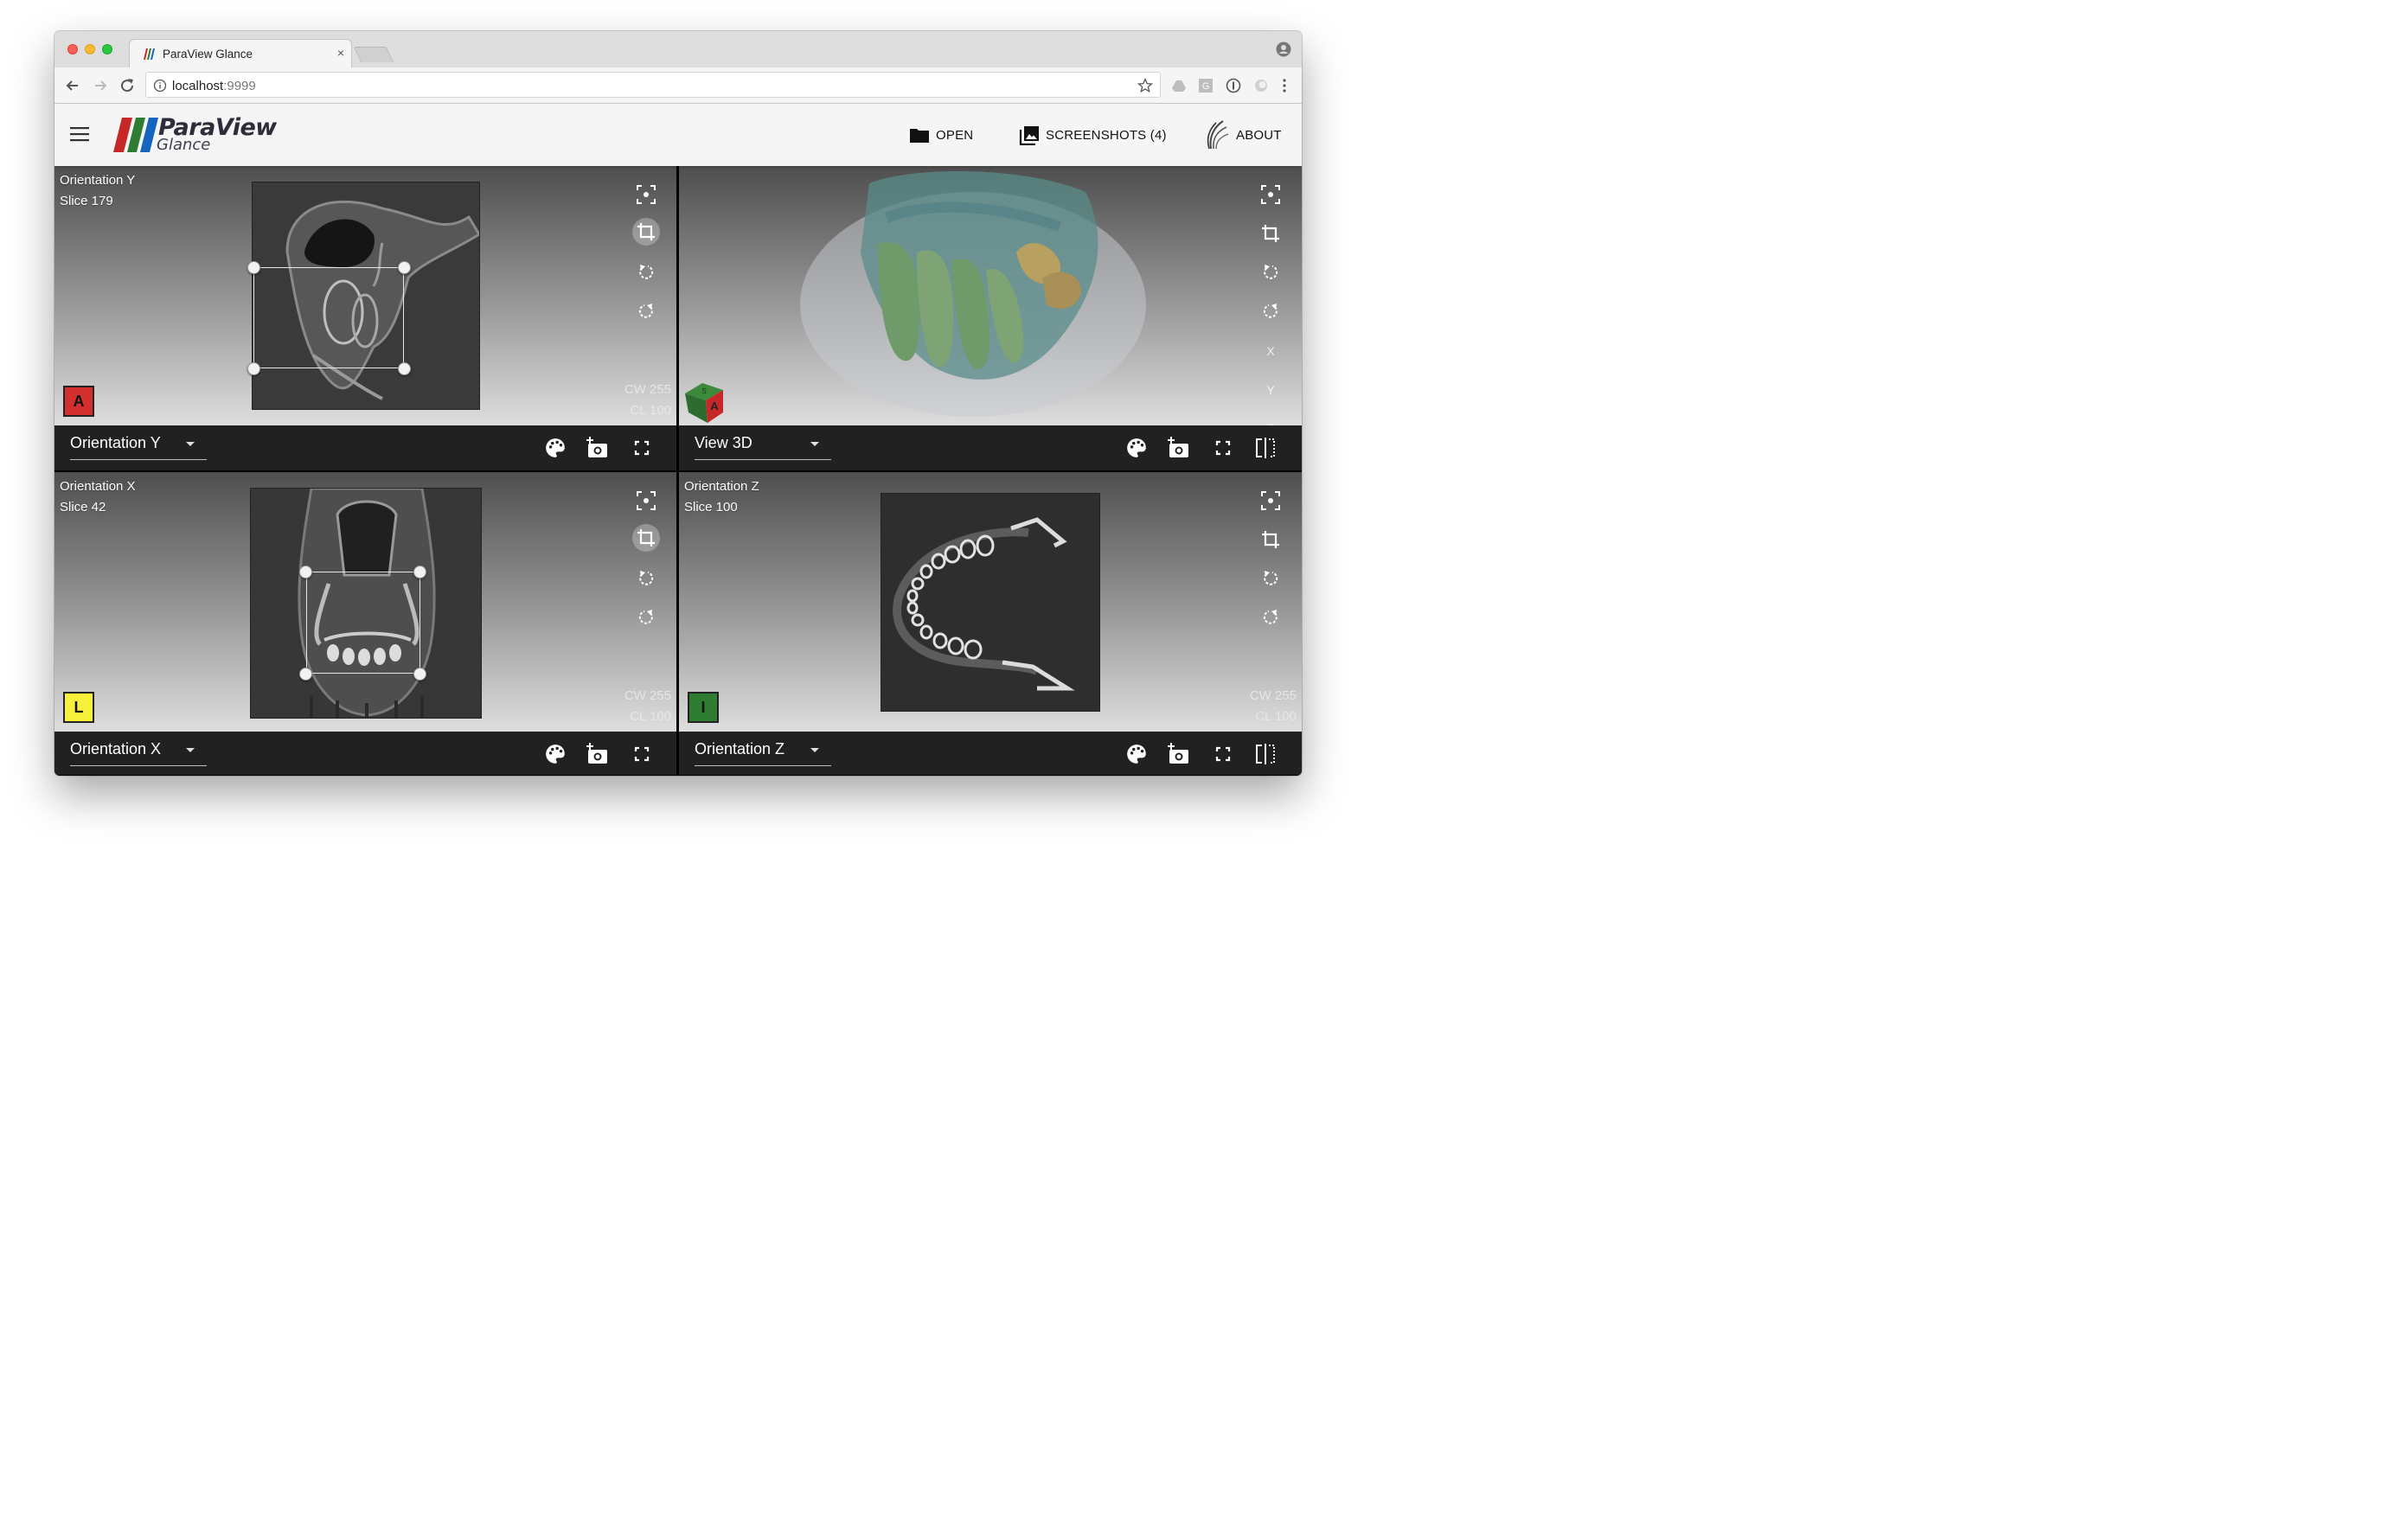  What do you see at coordinates (78, 401) in the screenshot?
I see `orientation-badge: A` at bounding box center [78, 401].